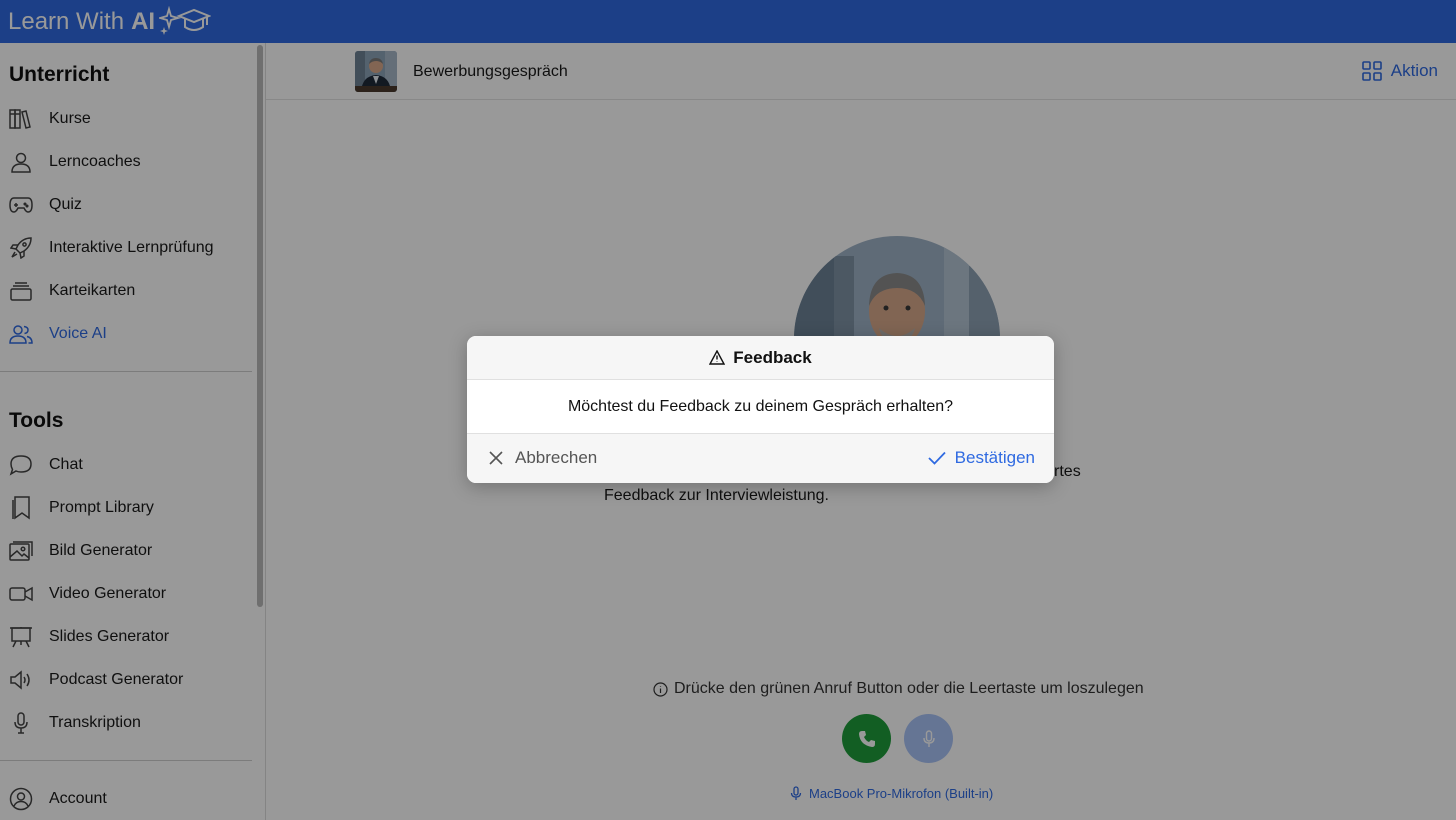  I want to click on warning-icon, so click(717, 357).